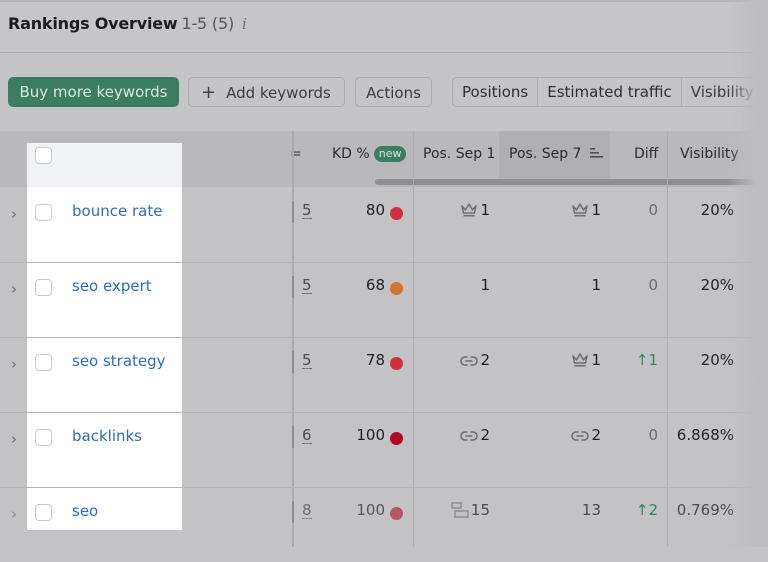 This screenshot has height=562, width=768. I want to click on page-title: Rankings Overview 1-5 (5) i, so click(127, 23).